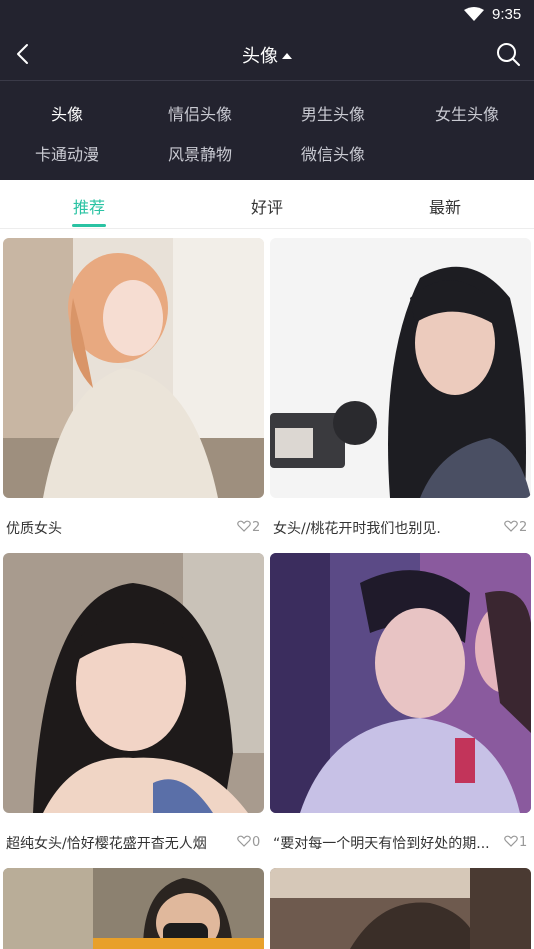 Image resolution: width=534 pixels, height=949 pixels. Describe the element at coordinates (256, 842) in the screenshot. I see `like-count-value: 0` at that location.